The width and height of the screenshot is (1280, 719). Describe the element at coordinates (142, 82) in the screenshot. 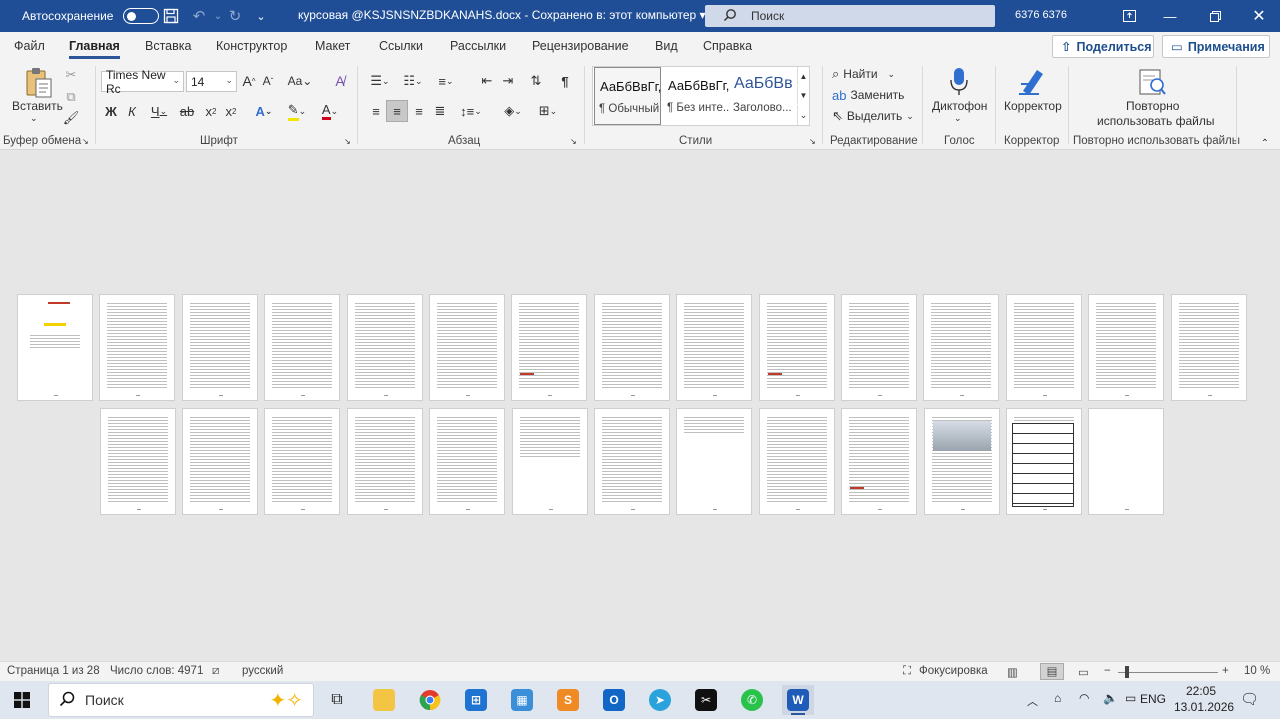

I see `font-name-select: Times New Rc ⌄` at that location.